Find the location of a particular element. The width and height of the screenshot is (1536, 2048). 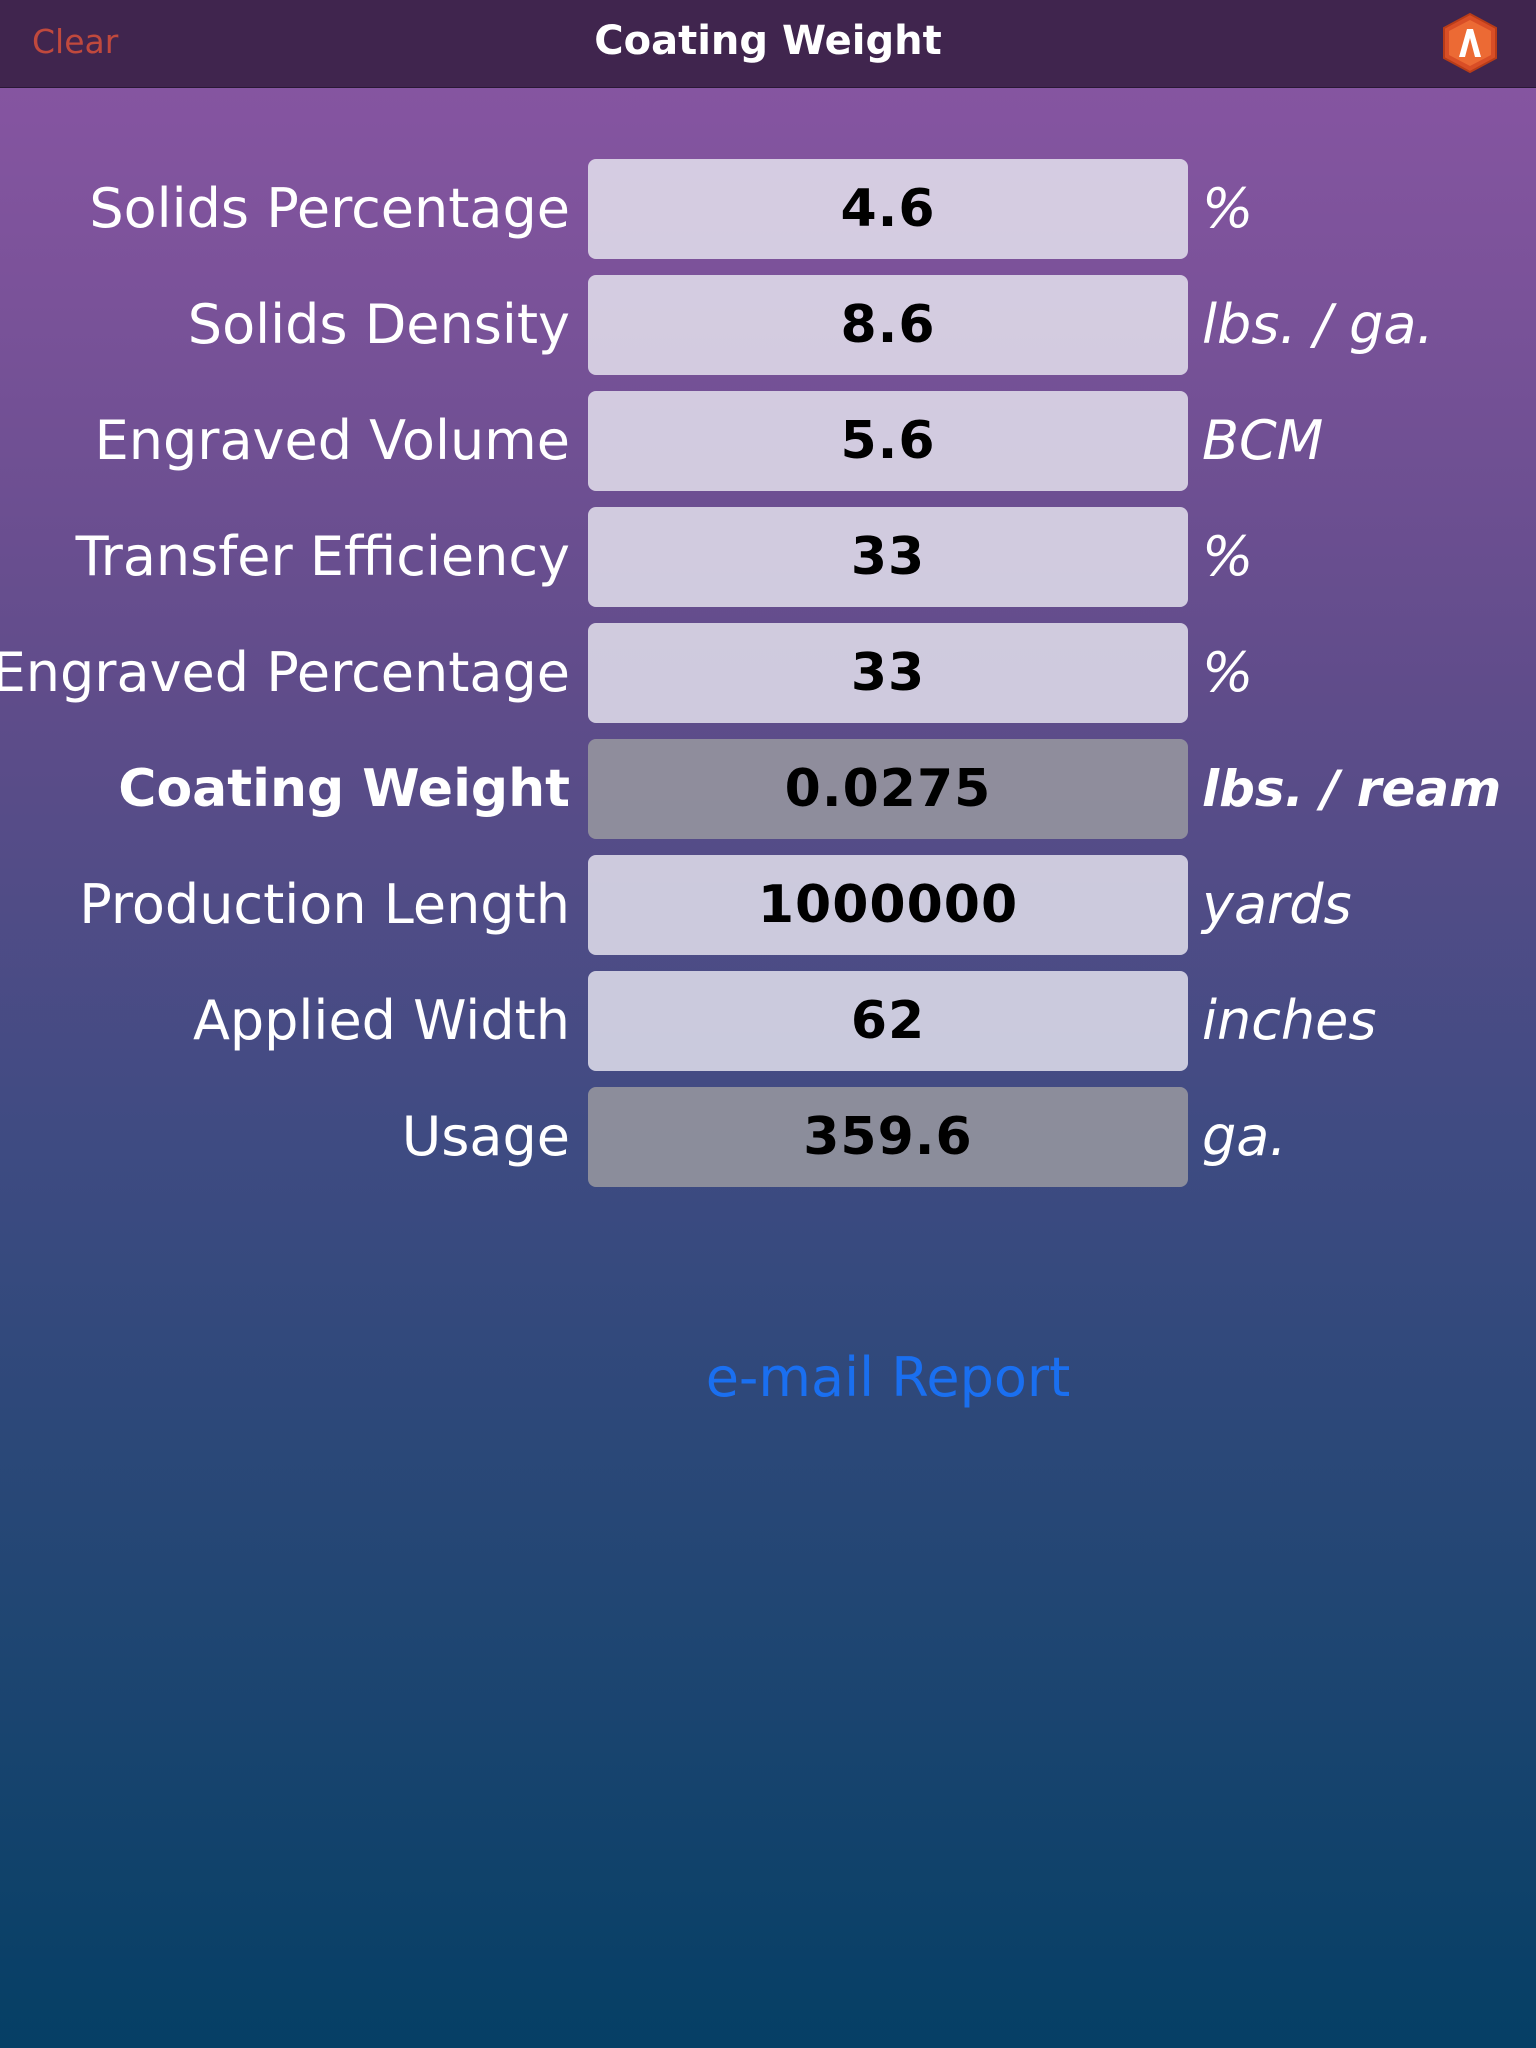

engraved-volume-input: 5.6 is located at coordinates (888, 441).